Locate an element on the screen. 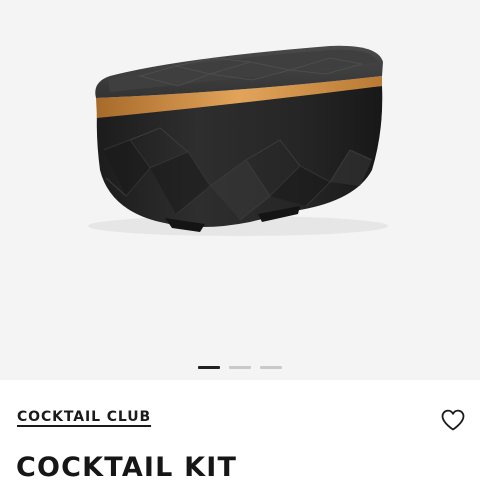  brand-link: COCKTAIL CLUB is located at coordinates (84, 417).